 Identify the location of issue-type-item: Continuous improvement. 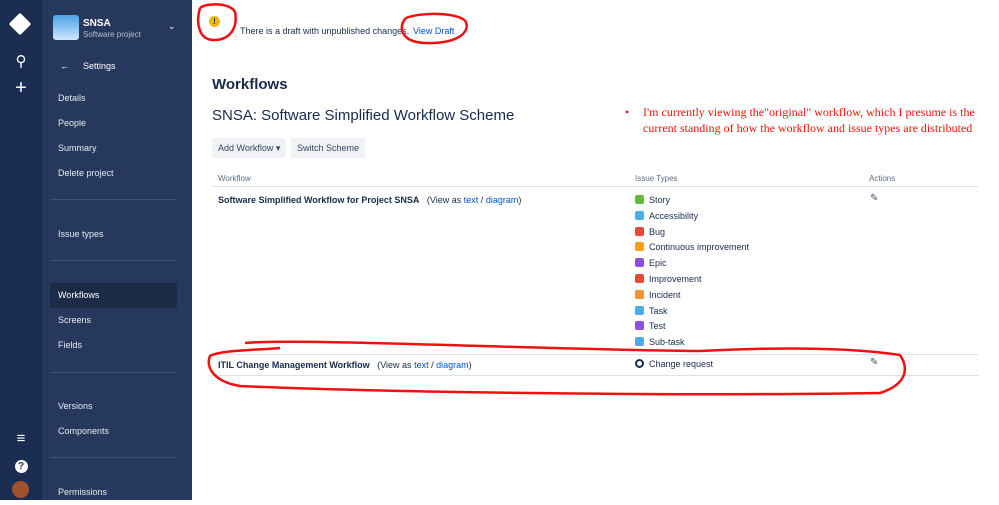
(692, 247).